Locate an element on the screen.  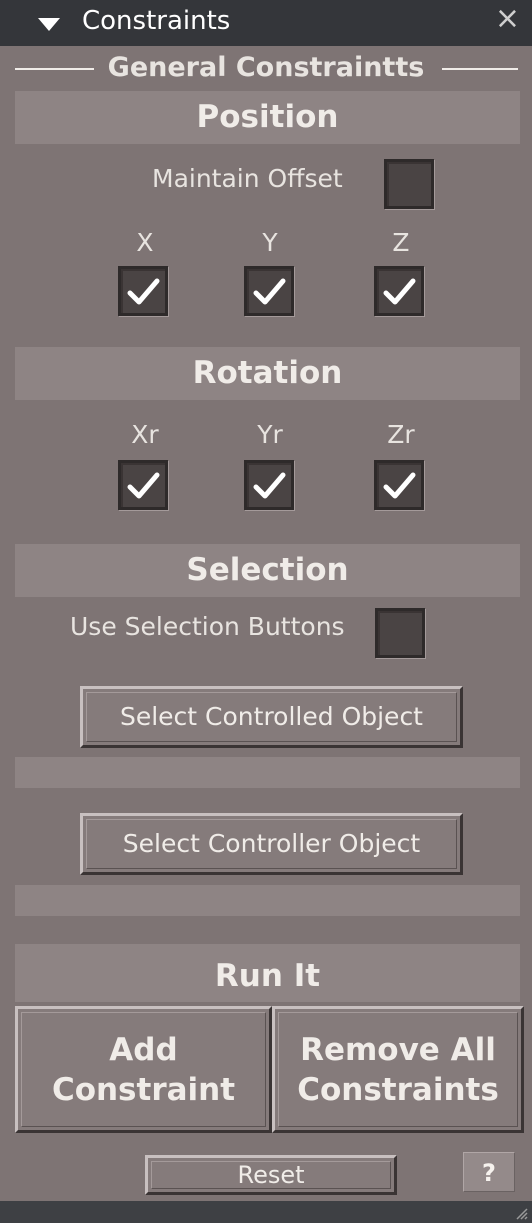
group-title: General Constraintts is located at coordinates (266, 68).